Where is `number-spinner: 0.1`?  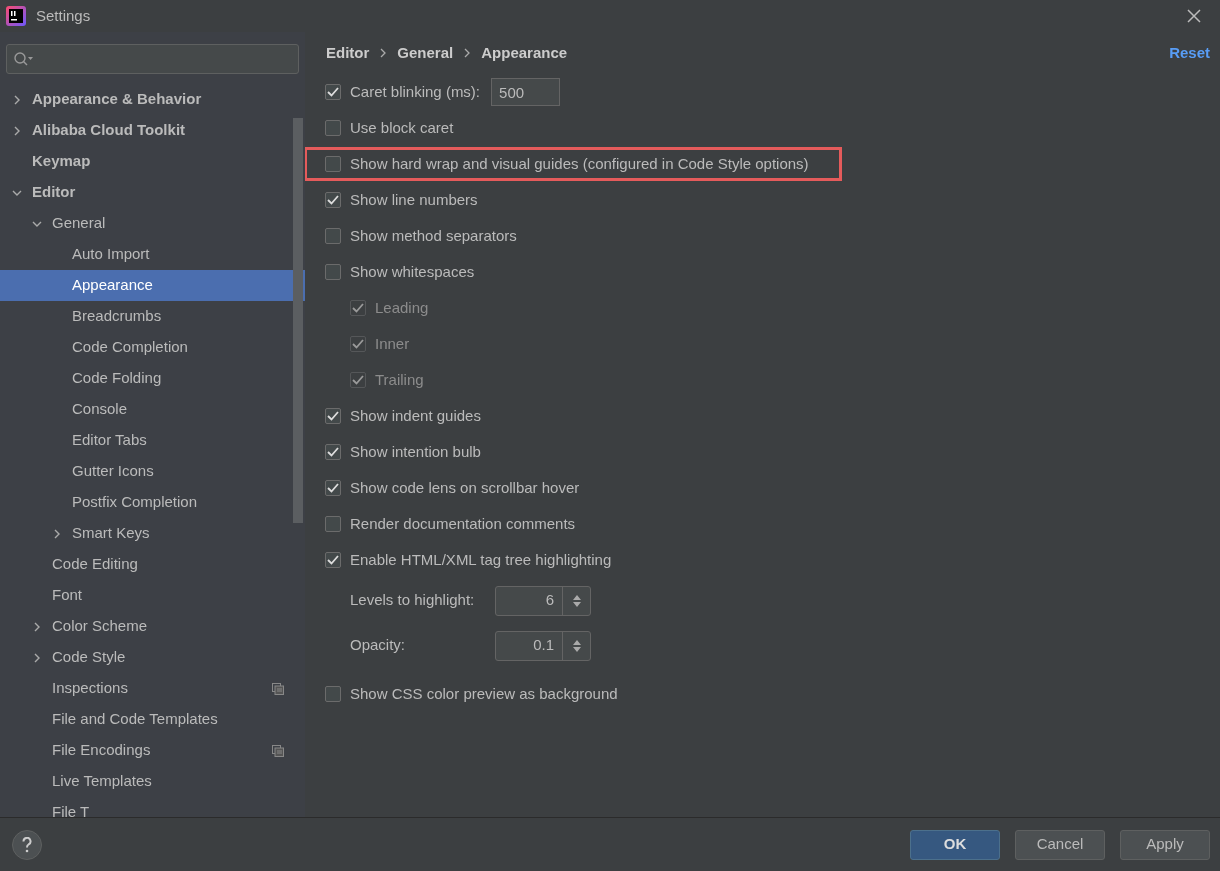
number-spinner: 0.1 is located at coordinates (543, 645).